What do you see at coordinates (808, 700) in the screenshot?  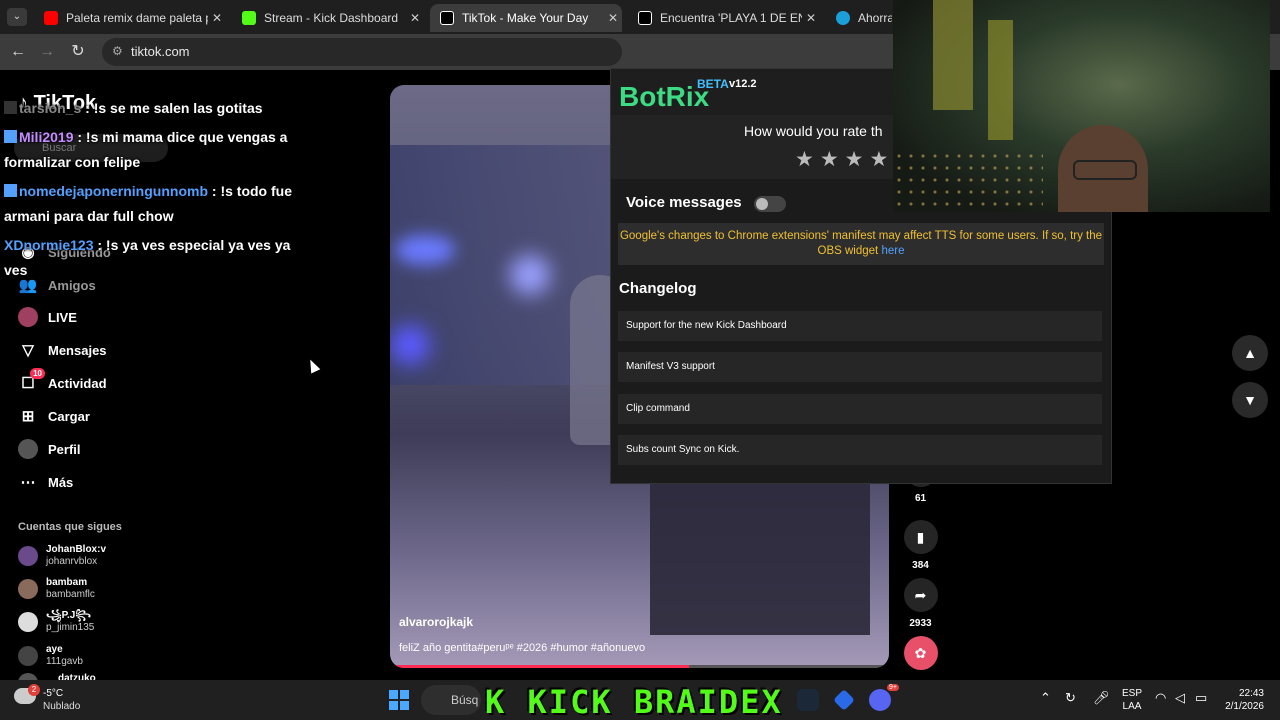 I see `steam-taskbar-icon` at bounding box center [808, 700].